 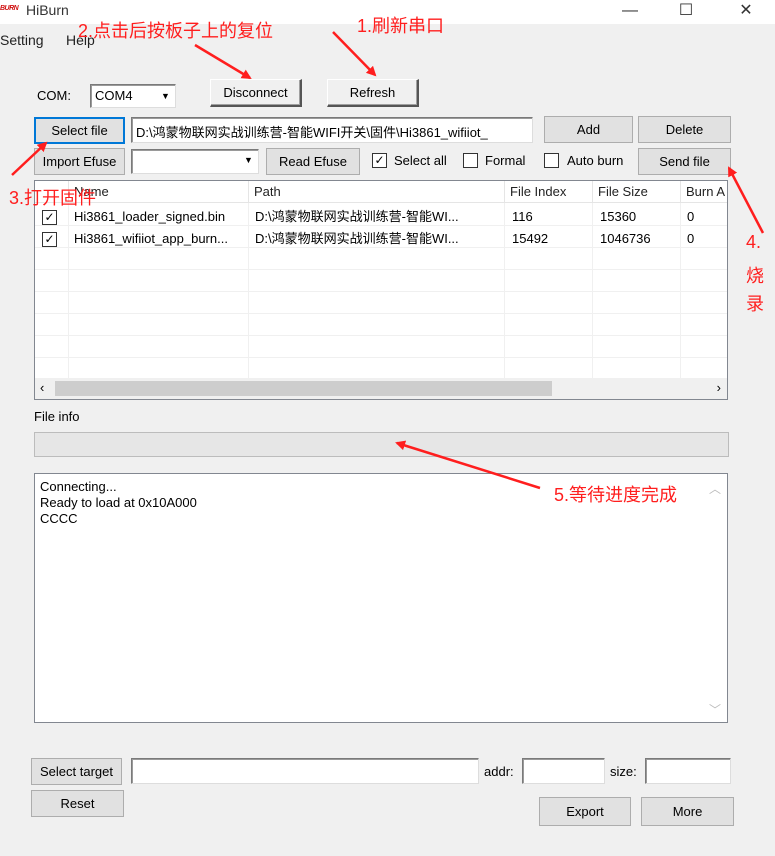 What do you see at coordinates (176, 31) in the screenshot?
I see `annotation-step-2: 2.点击后按板子上的复位` at bounding box center [176, 31].